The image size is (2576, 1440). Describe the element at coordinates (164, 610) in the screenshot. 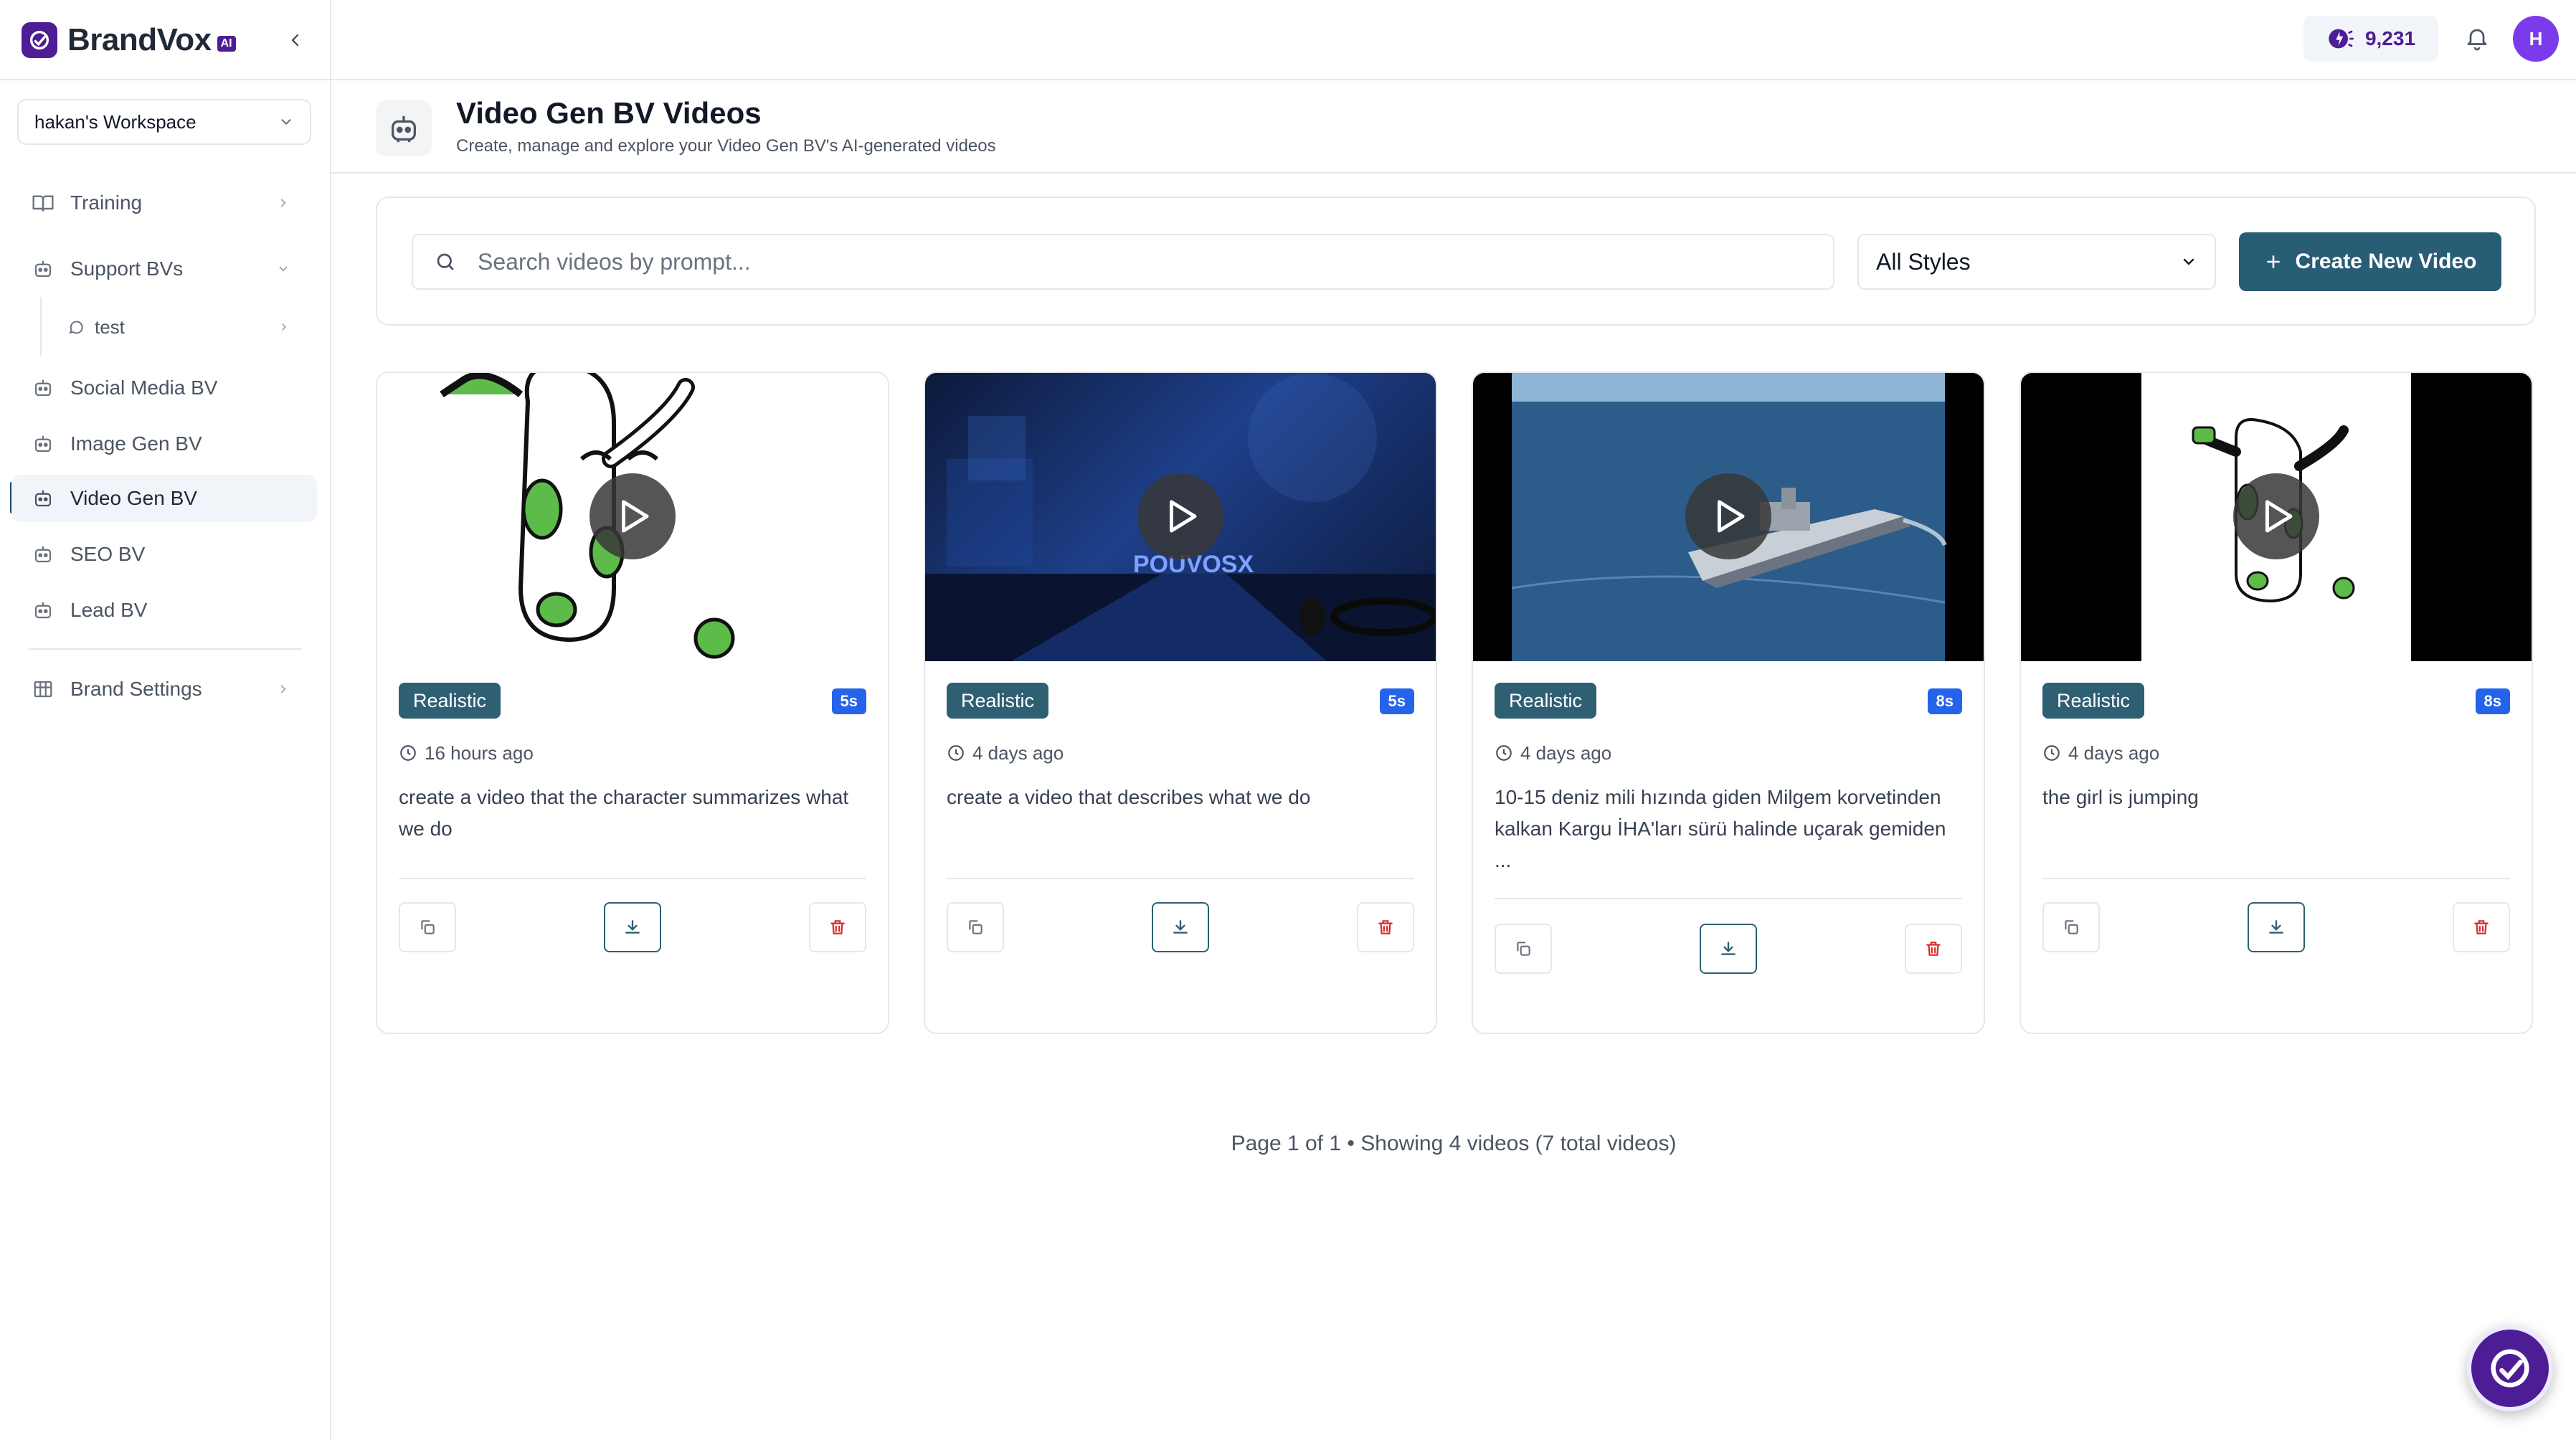

I see `sidebar-item-lead-bv: Lead BV` at that location.